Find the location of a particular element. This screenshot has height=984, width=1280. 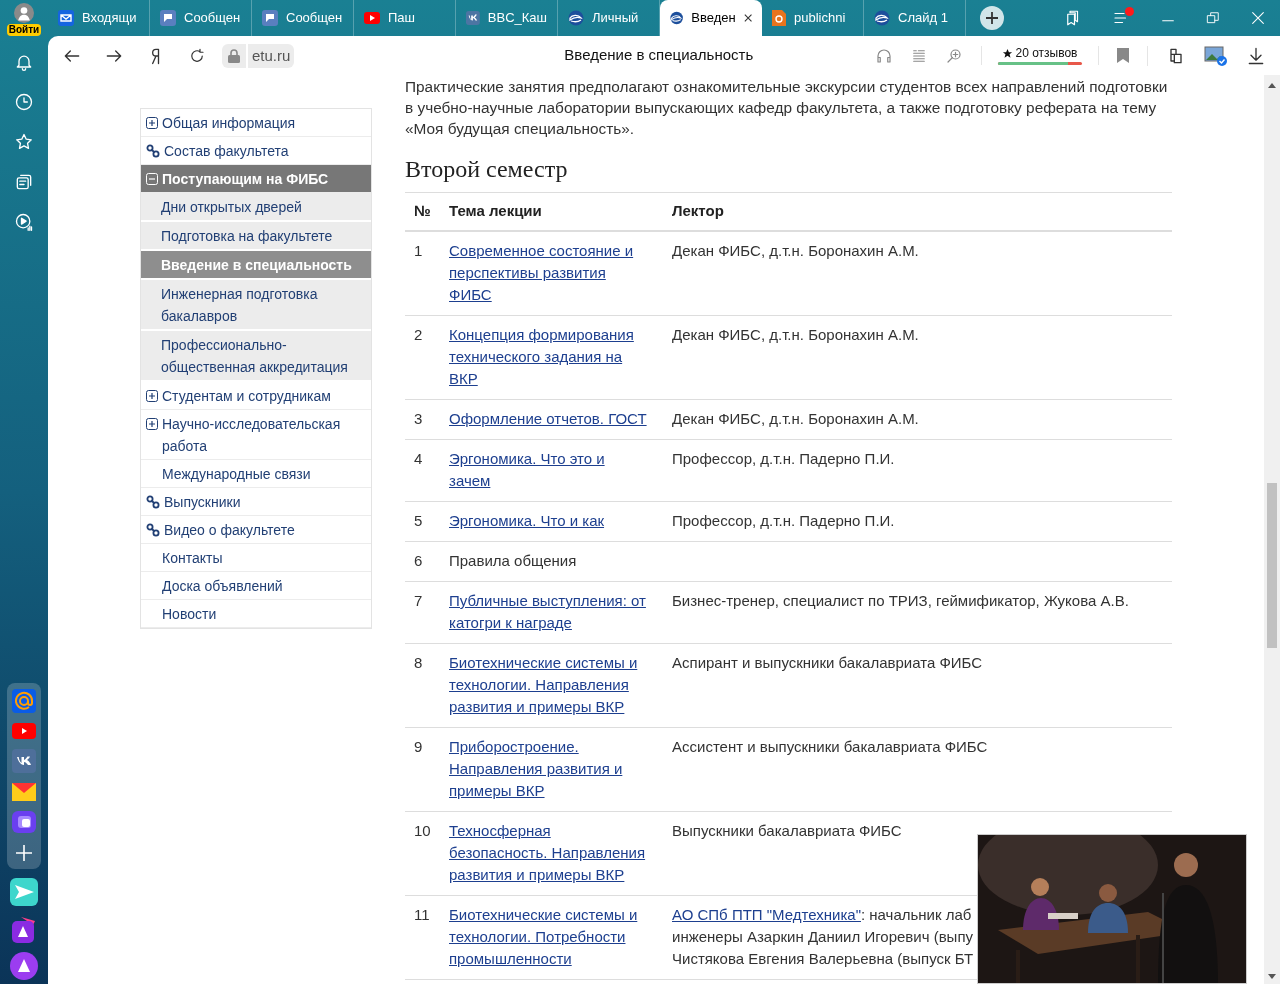

history-icon is located at coordinates (24, 102).